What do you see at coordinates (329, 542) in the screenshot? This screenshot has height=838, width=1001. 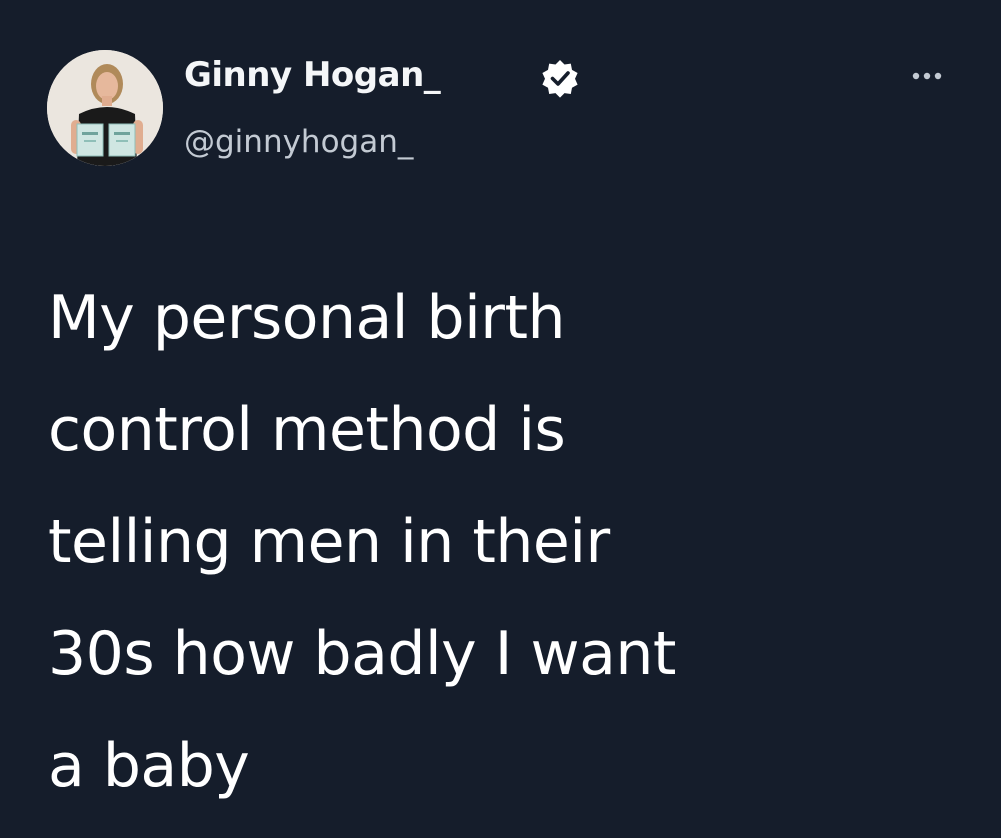 I see `tweet-text-line: telling men in their` at bounding box center [329, 542].